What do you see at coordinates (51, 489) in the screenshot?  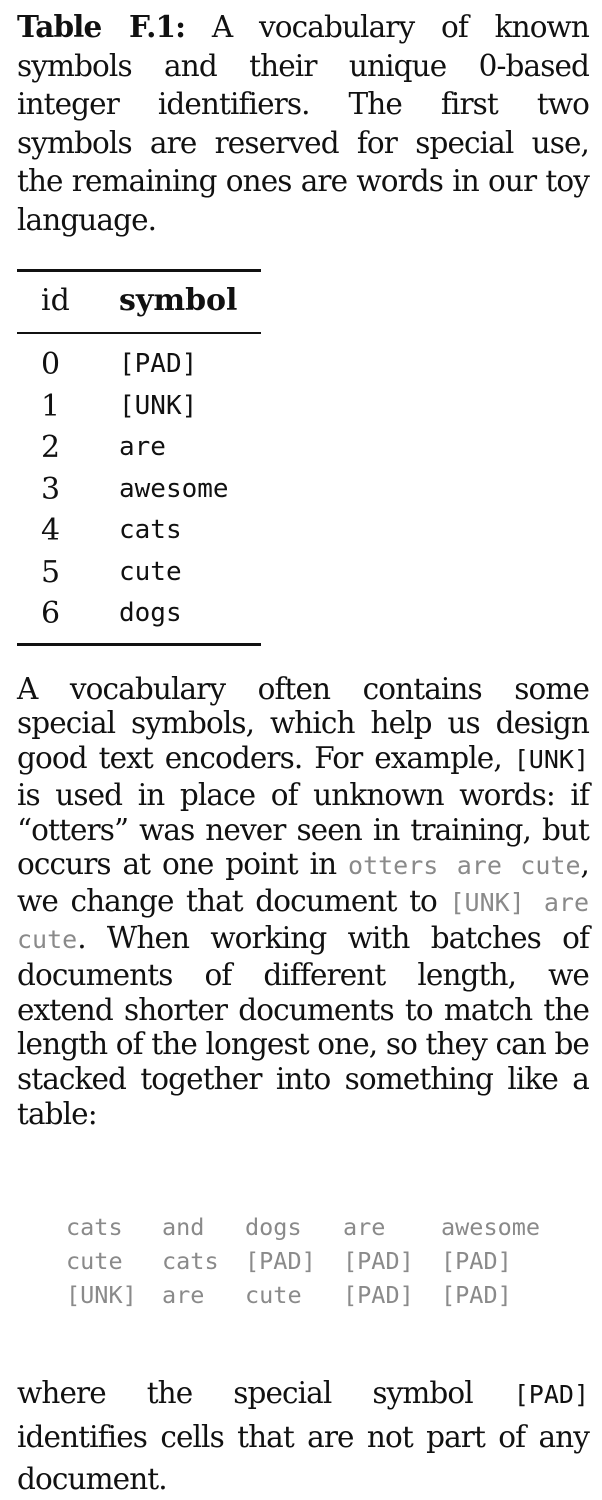 I see `vocab-id-cell: 3` at bounding box center [51, 489].